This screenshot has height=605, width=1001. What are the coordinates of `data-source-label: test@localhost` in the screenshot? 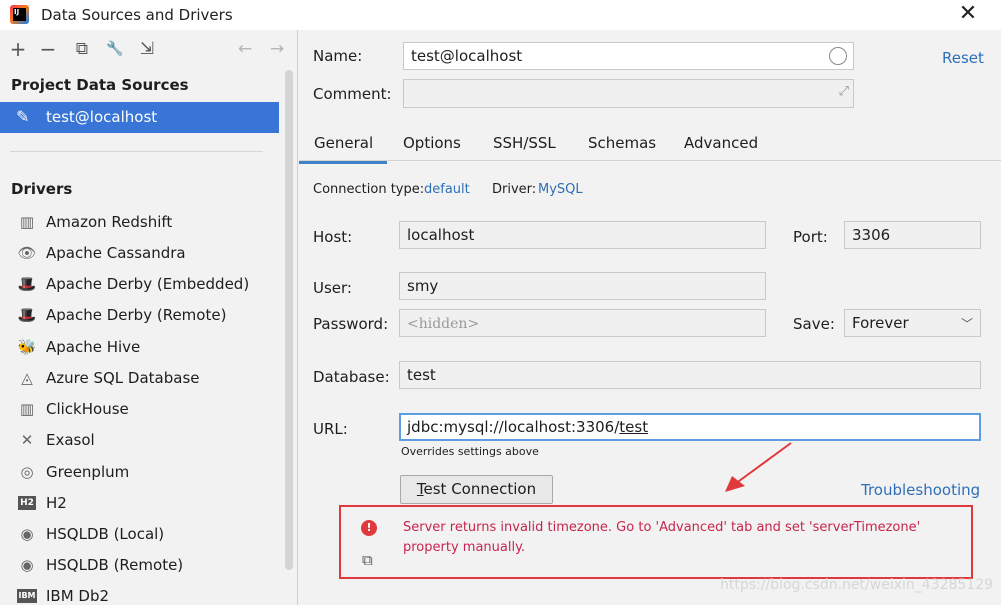 It's located at (102, 117).